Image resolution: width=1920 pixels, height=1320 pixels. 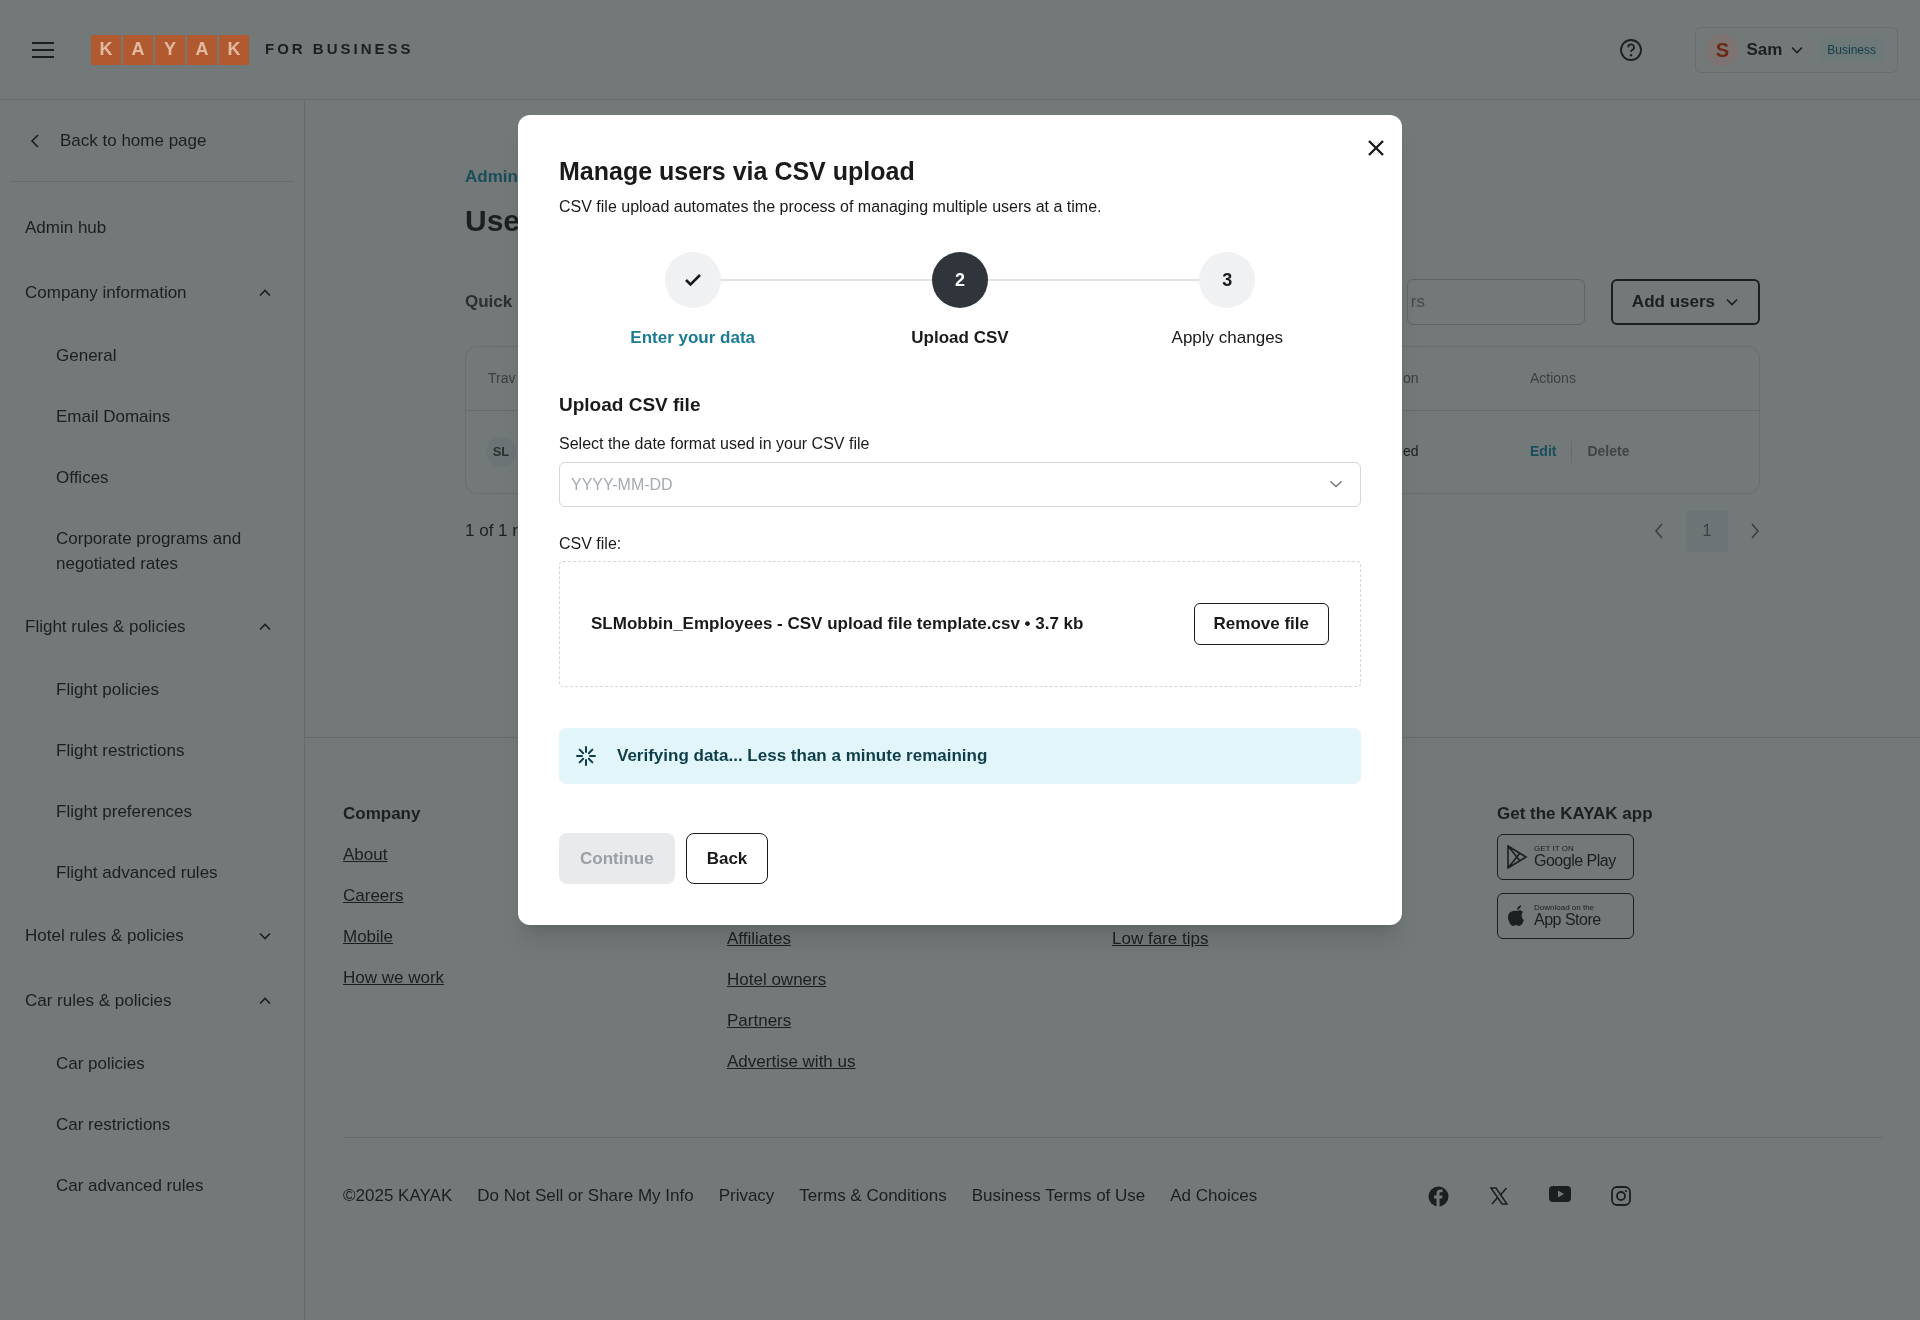 I want to click on back-link: Back to home page, so click(x=152, y=141).